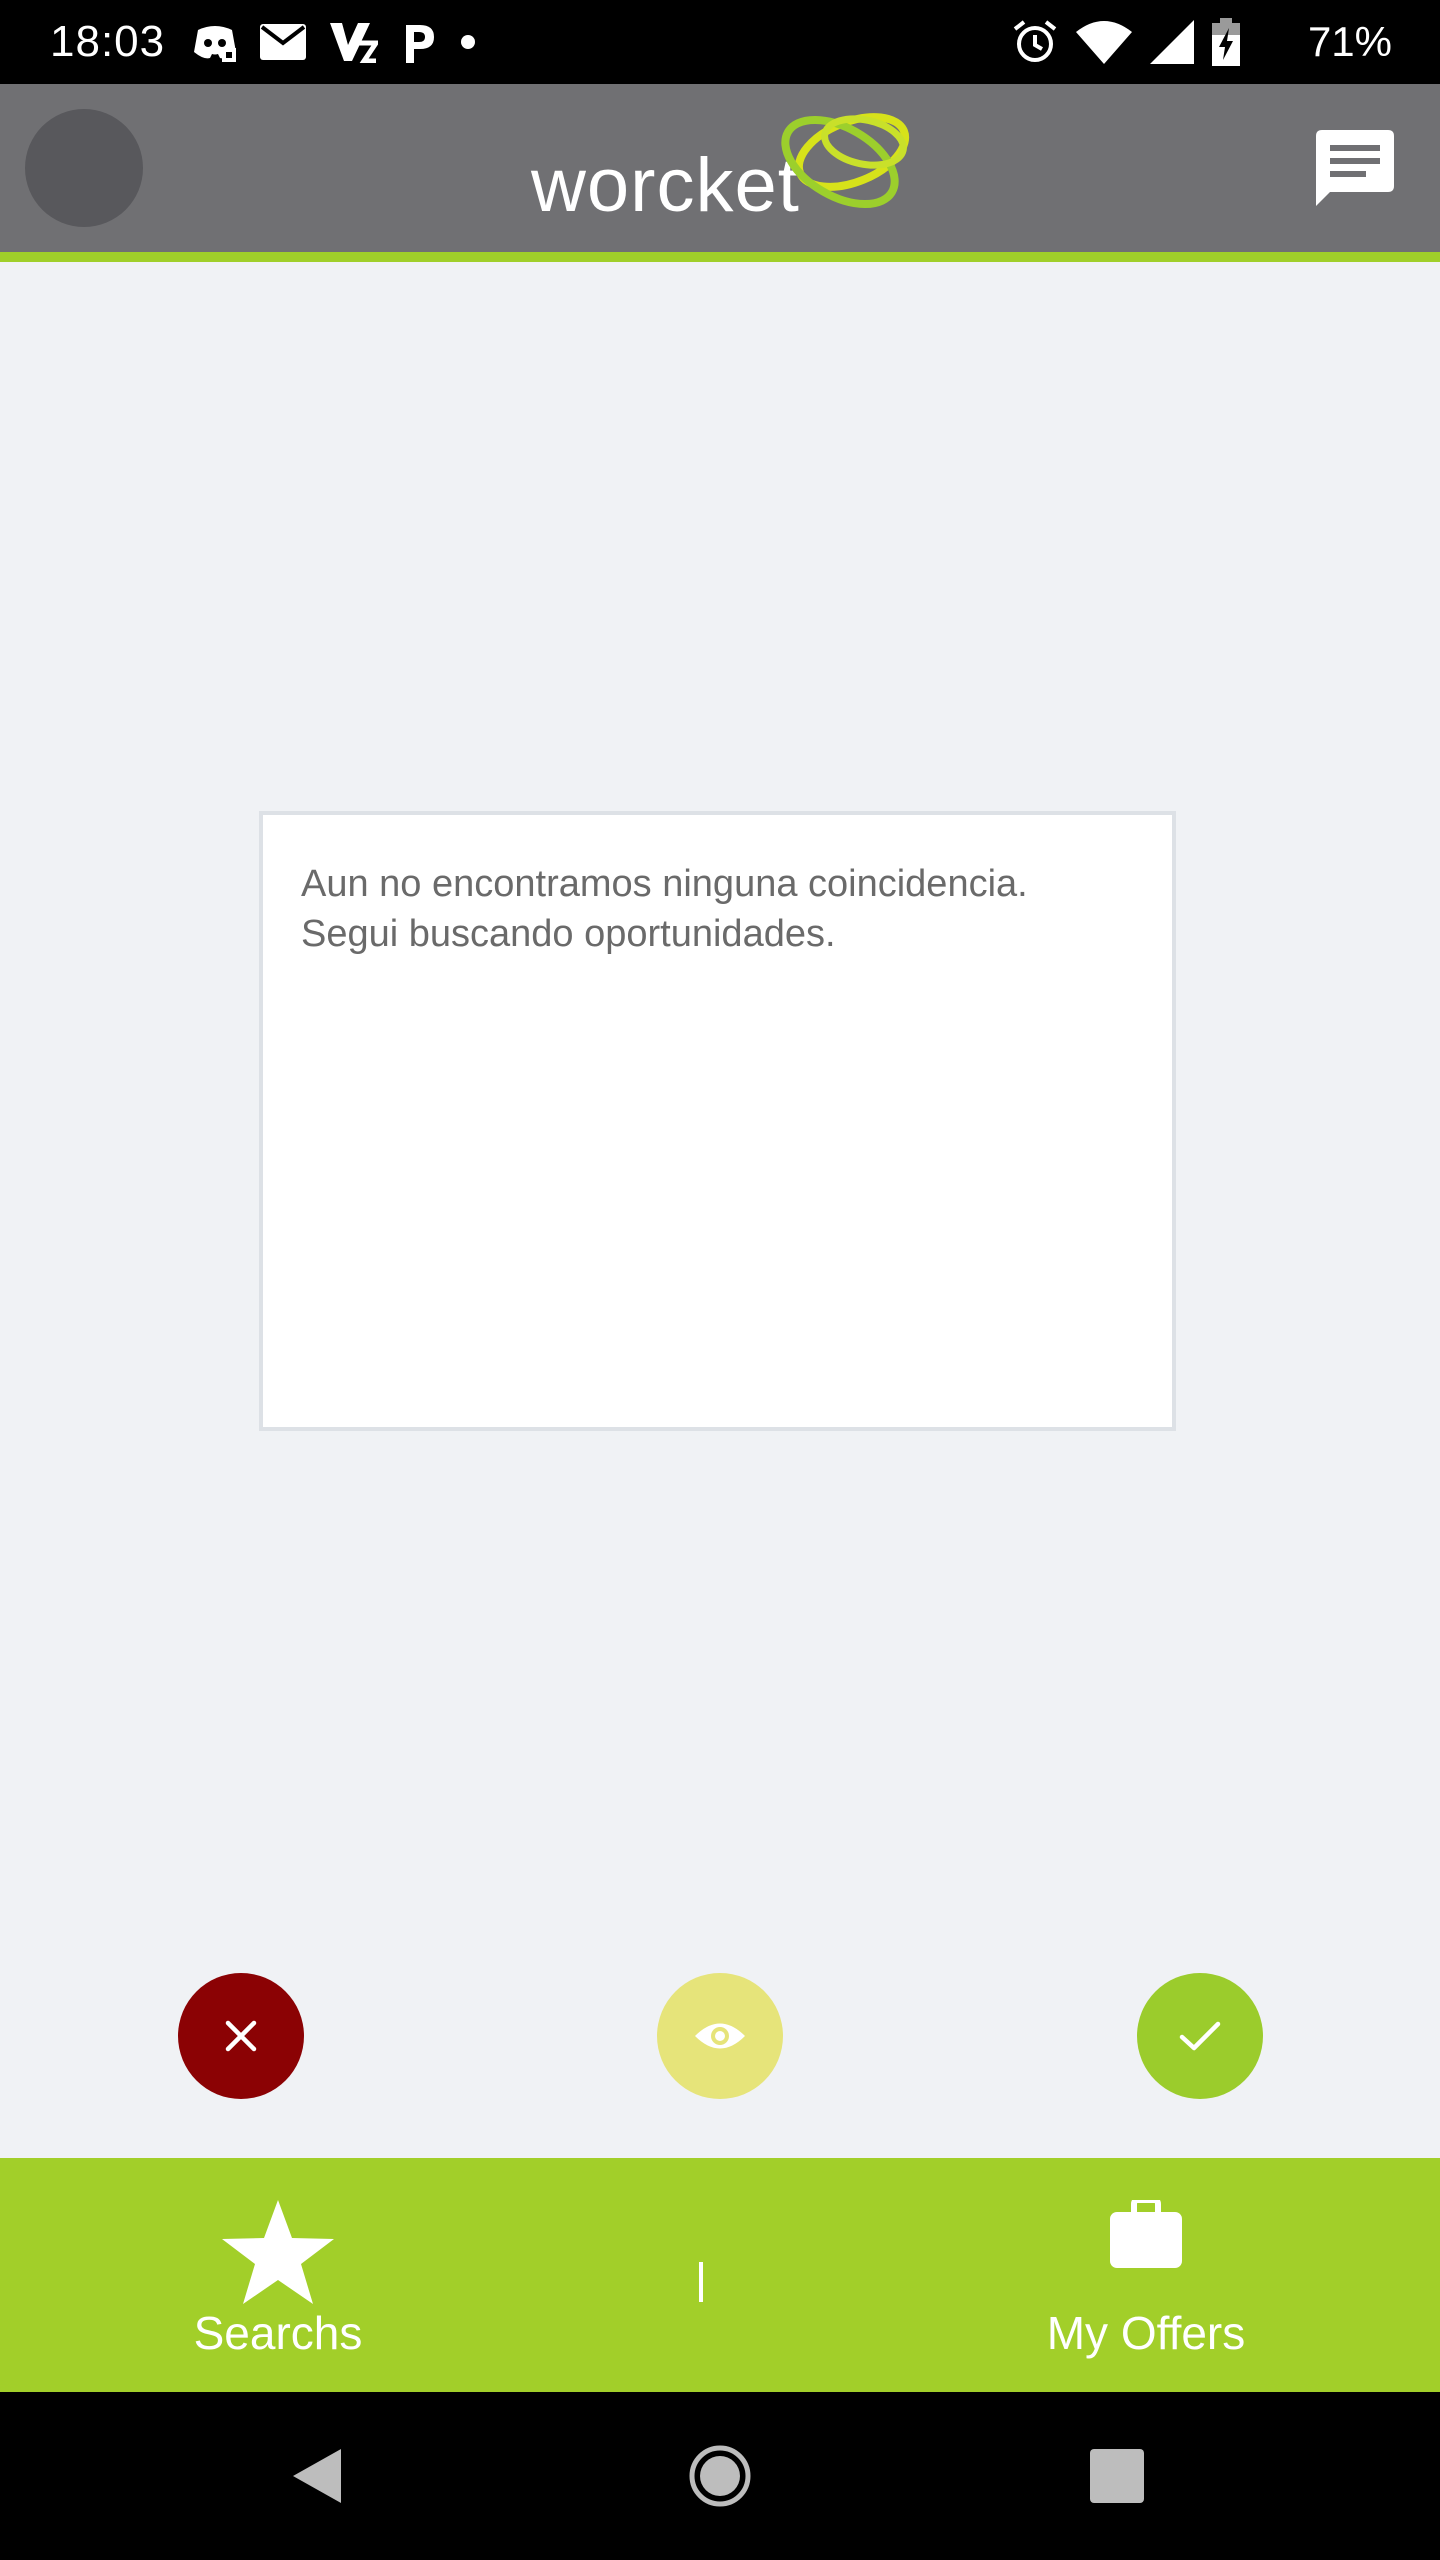 The image size is (1440, 2560). What do you see at coordinates (1172, 42) in the screenshot?
I see `signal-icon` at bounding box center [1172, 42].